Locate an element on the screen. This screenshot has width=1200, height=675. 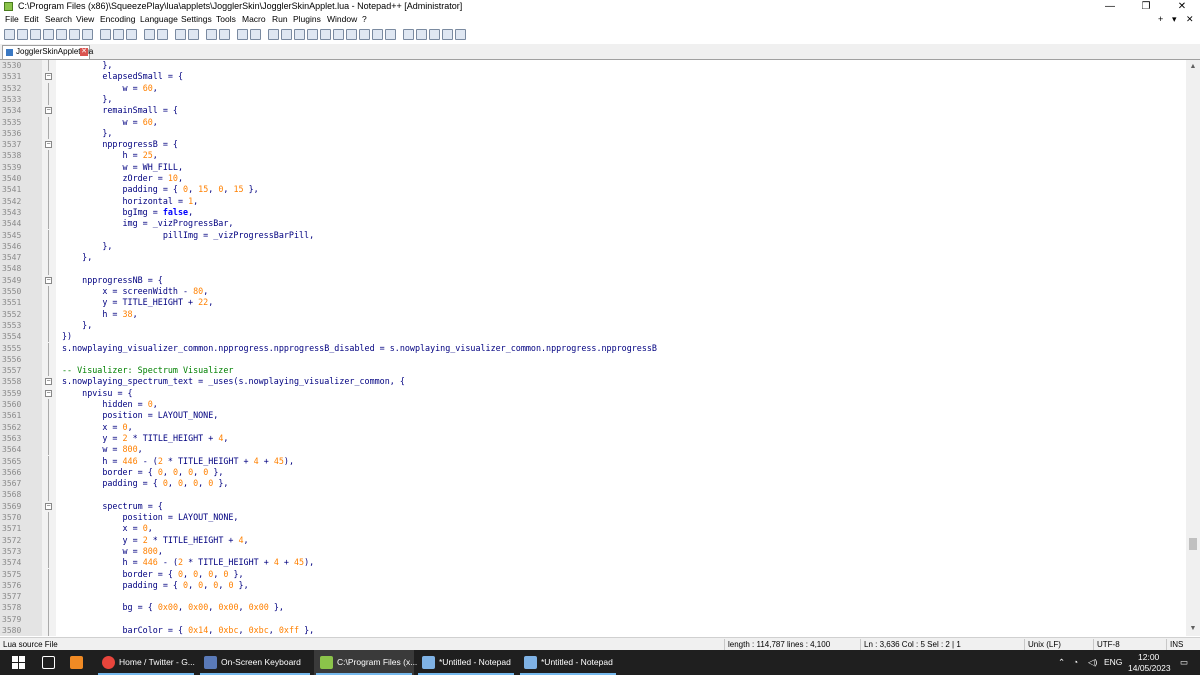
menu-edit: Edit is located at coordinates (31, 19).